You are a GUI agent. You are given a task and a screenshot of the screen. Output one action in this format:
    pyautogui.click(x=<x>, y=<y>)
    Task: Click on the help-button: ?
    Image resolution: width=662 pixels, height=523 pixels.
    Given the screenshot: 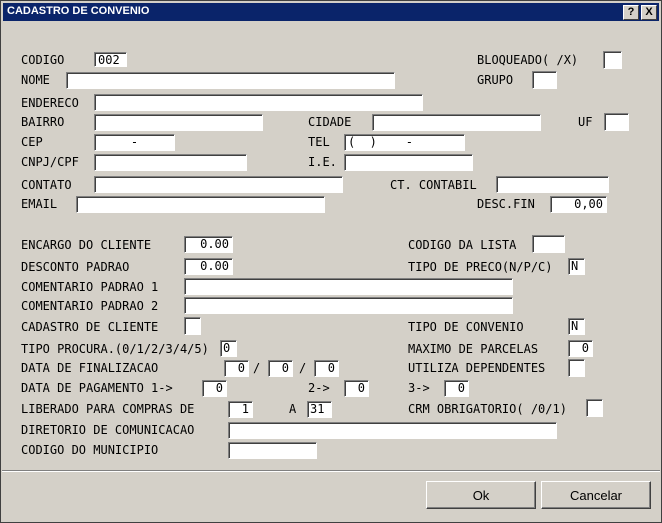 What is the action you would take?
    pyautogui.click(x=631, y=12)
    